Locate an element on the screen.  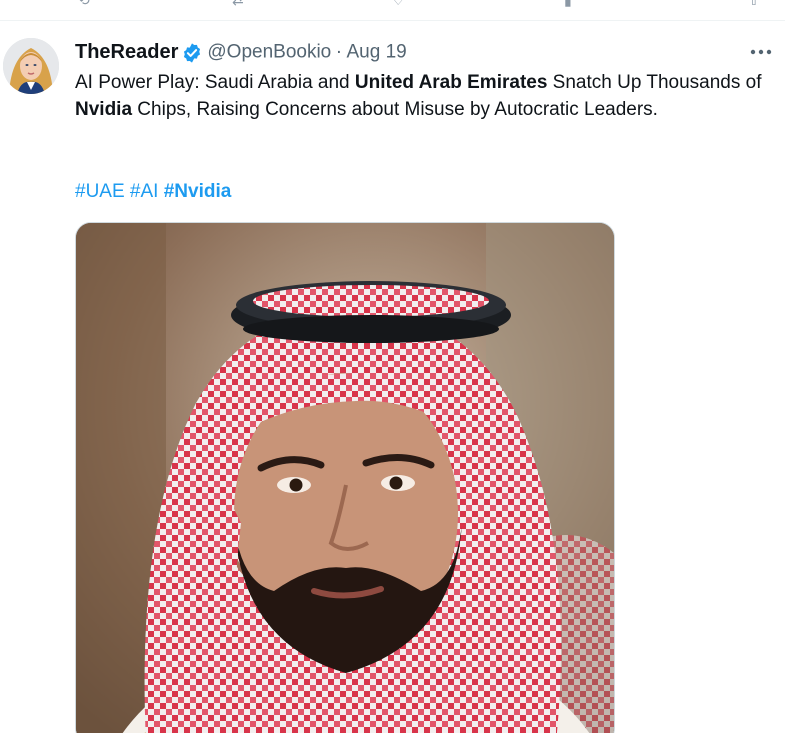
views-icon: ▮ is located at coordinates (568, 4).